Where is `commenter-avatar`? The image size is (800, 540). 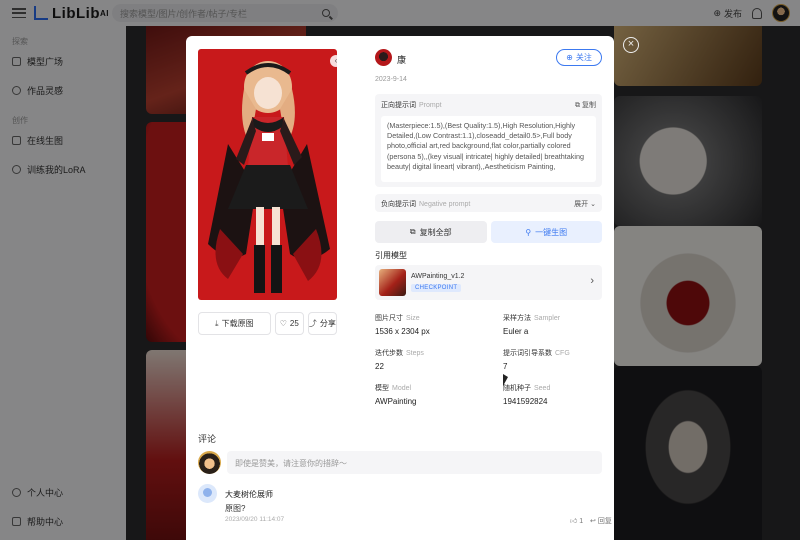
commenter-avatar is located at coordinates (207, 493).